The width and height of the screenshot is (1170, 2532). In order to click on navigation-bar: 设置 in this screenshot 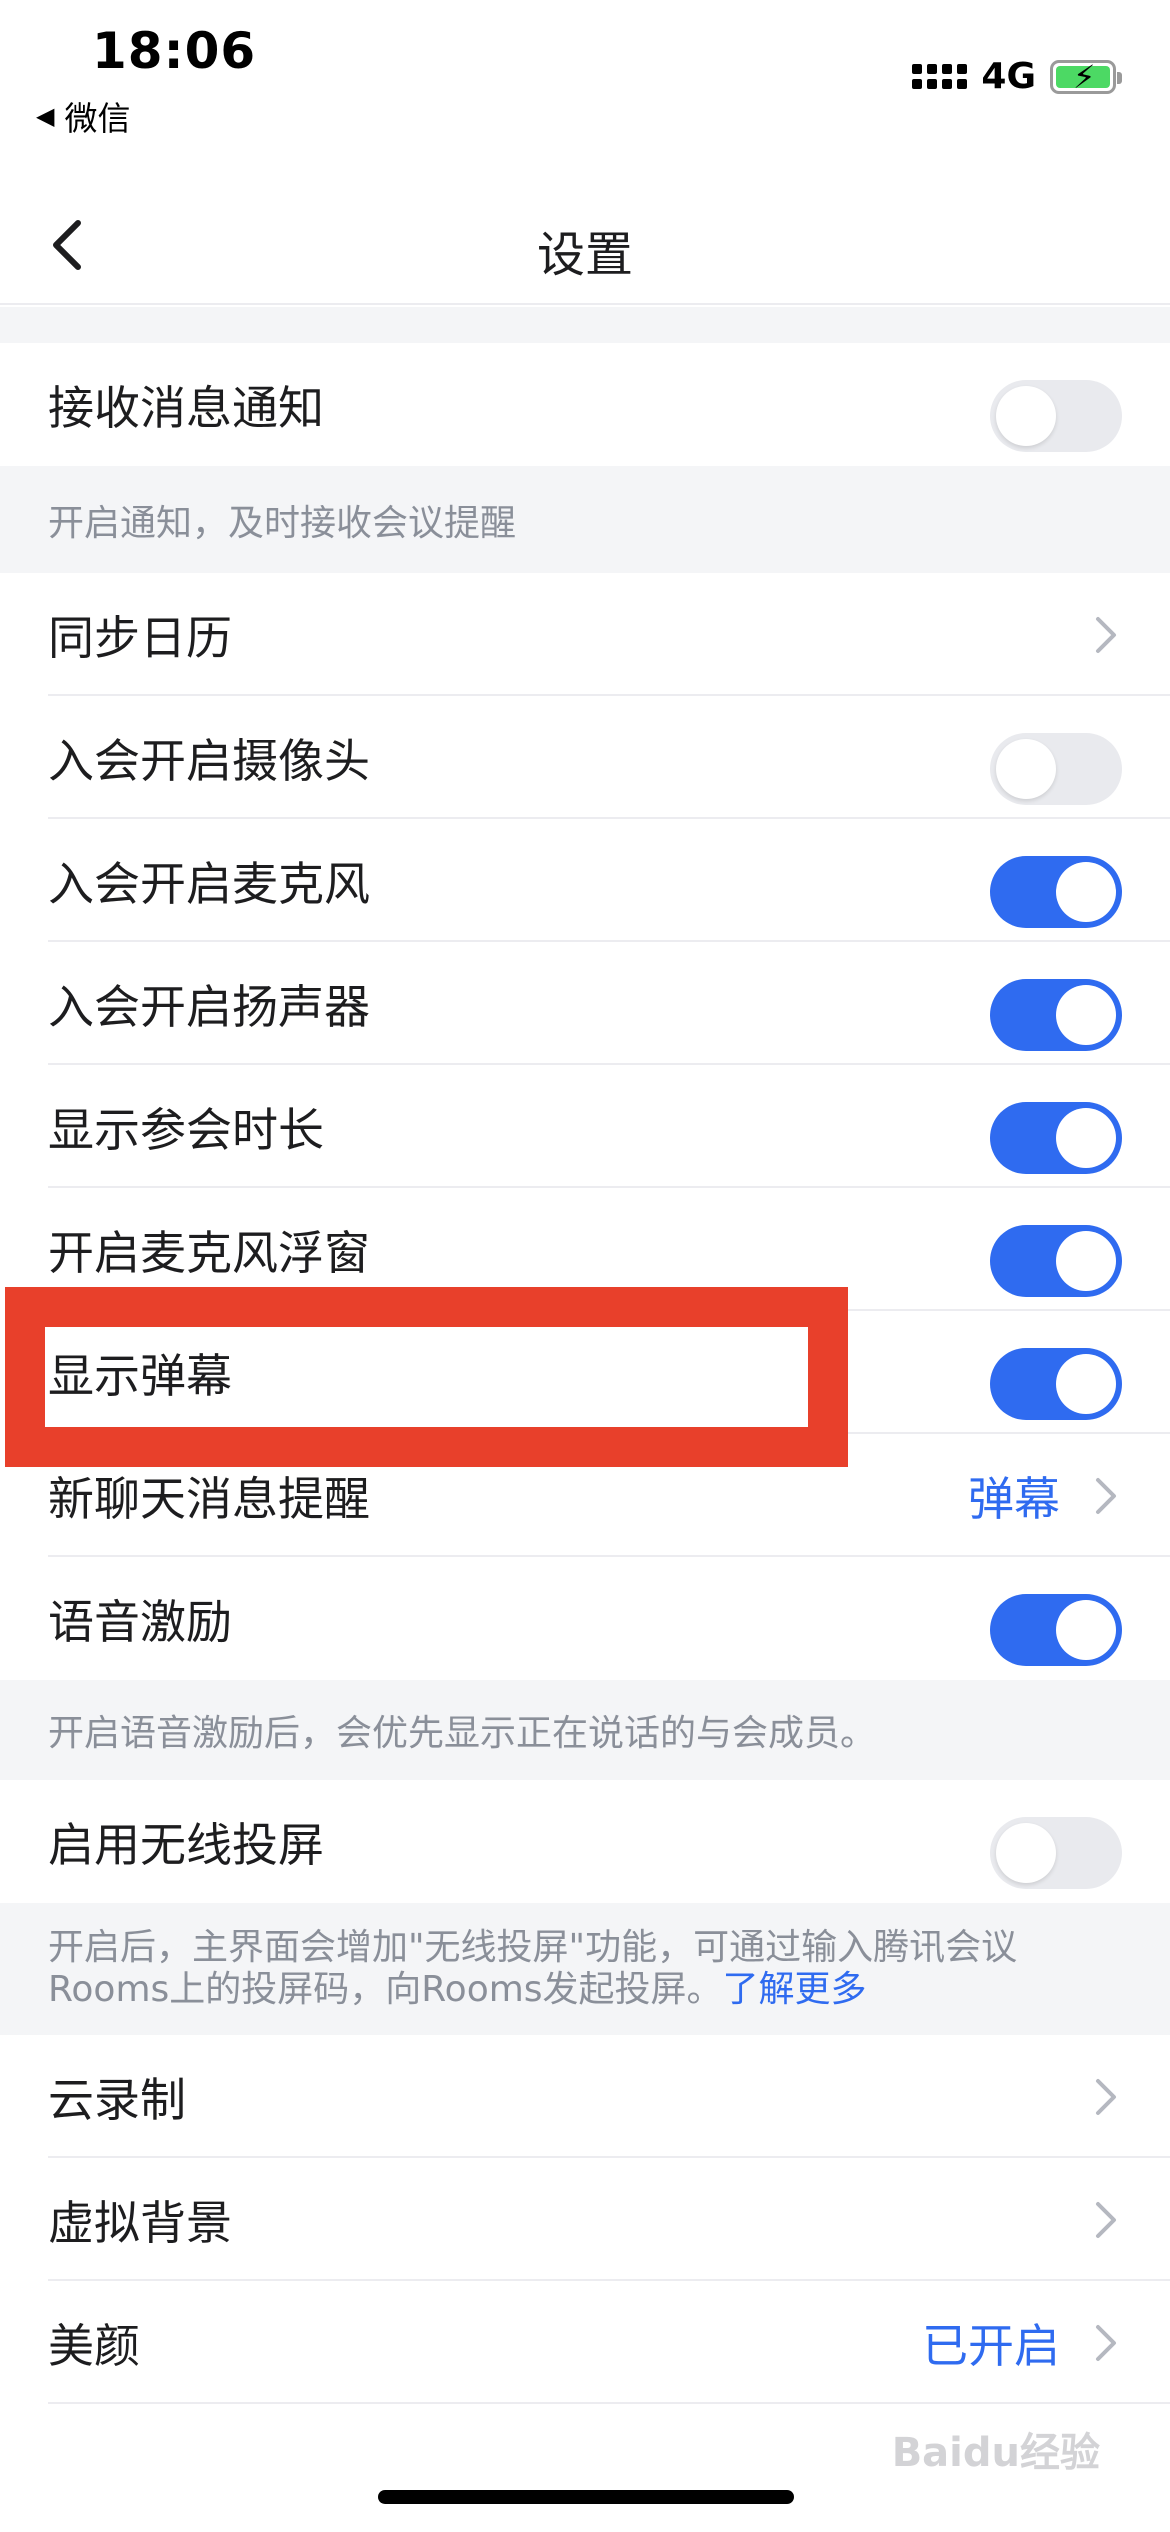, I will do `click(585, 245)`.